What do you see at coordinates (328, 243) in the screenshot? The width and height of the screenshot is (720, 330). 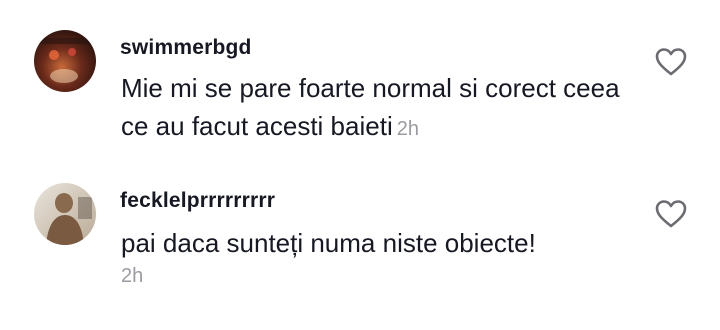 I see `comment-text-body: pai daca sunteți numa niste obiecte!` at bounding box center [328, 243].